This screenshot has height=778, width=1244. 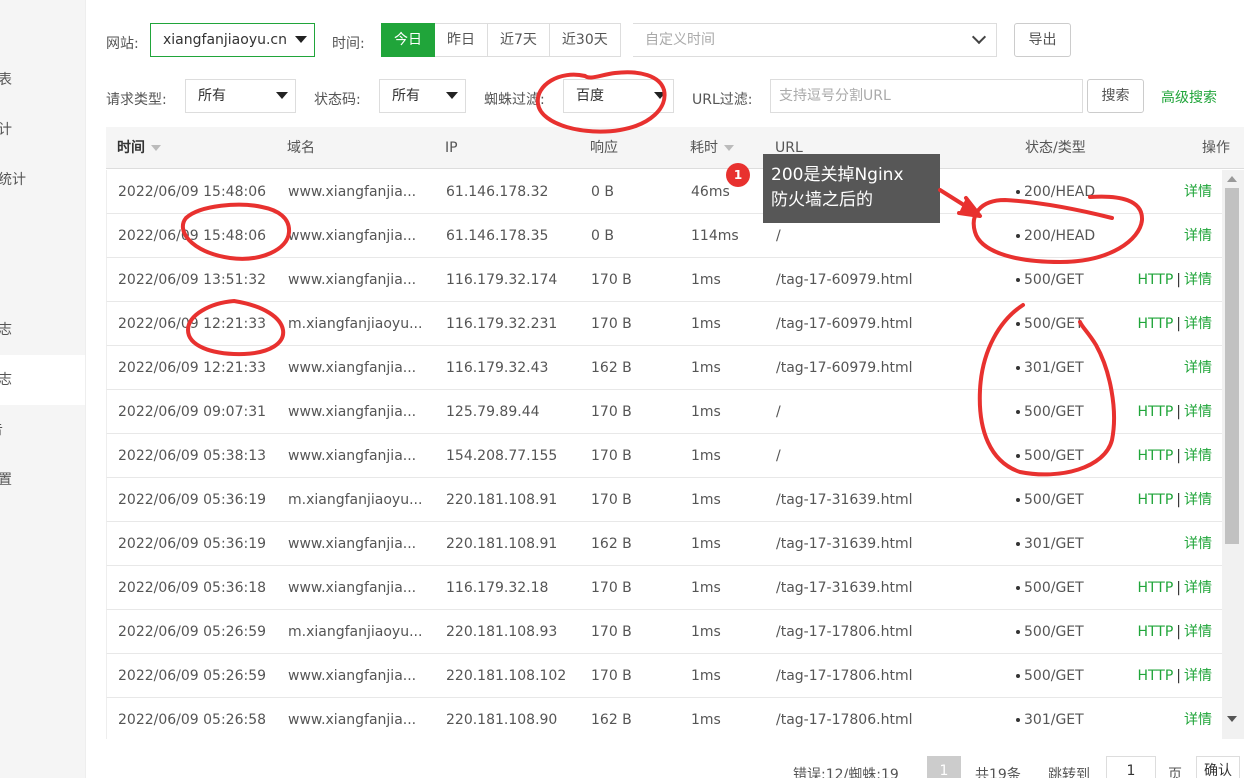 What do you see at coordinates (240, 96) in the screenshot?
I see `request-type-select: 所有` at bounding box center [240, 96].